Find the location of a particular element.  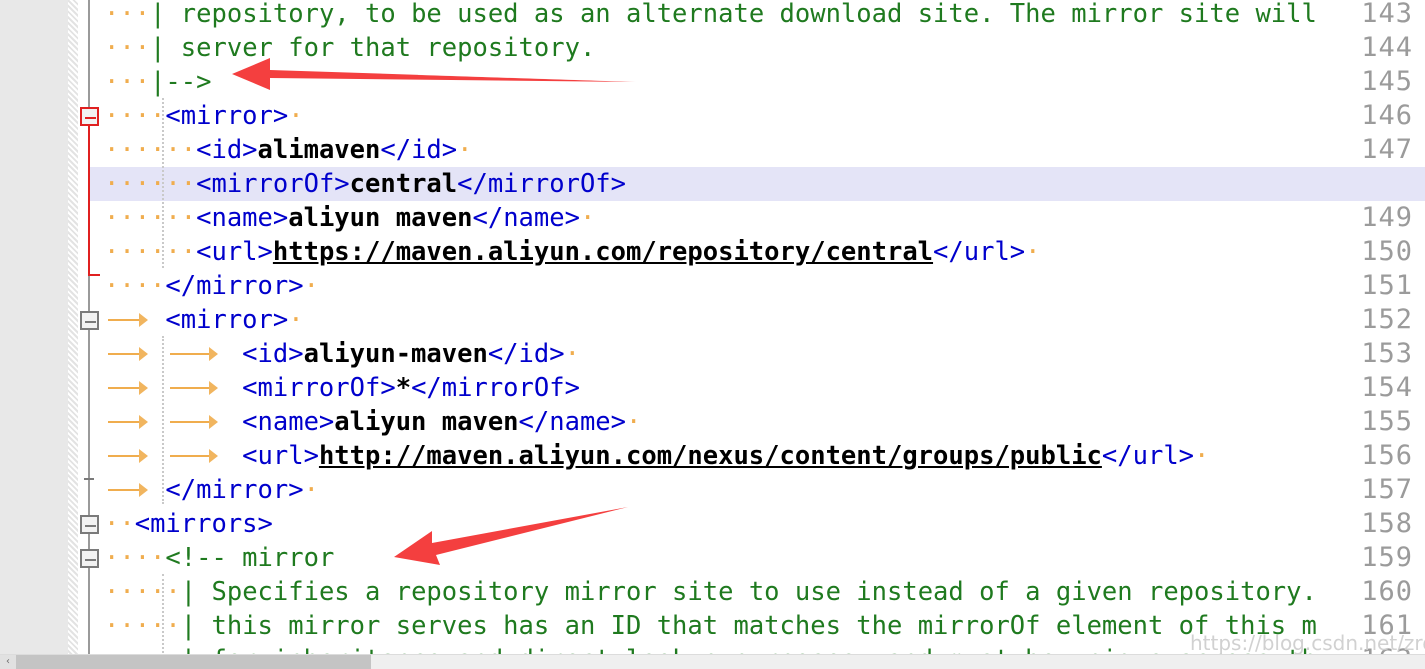

watermark: https://blog.csdn.net/zrqzrqx is located at coordinates (1307, 643).